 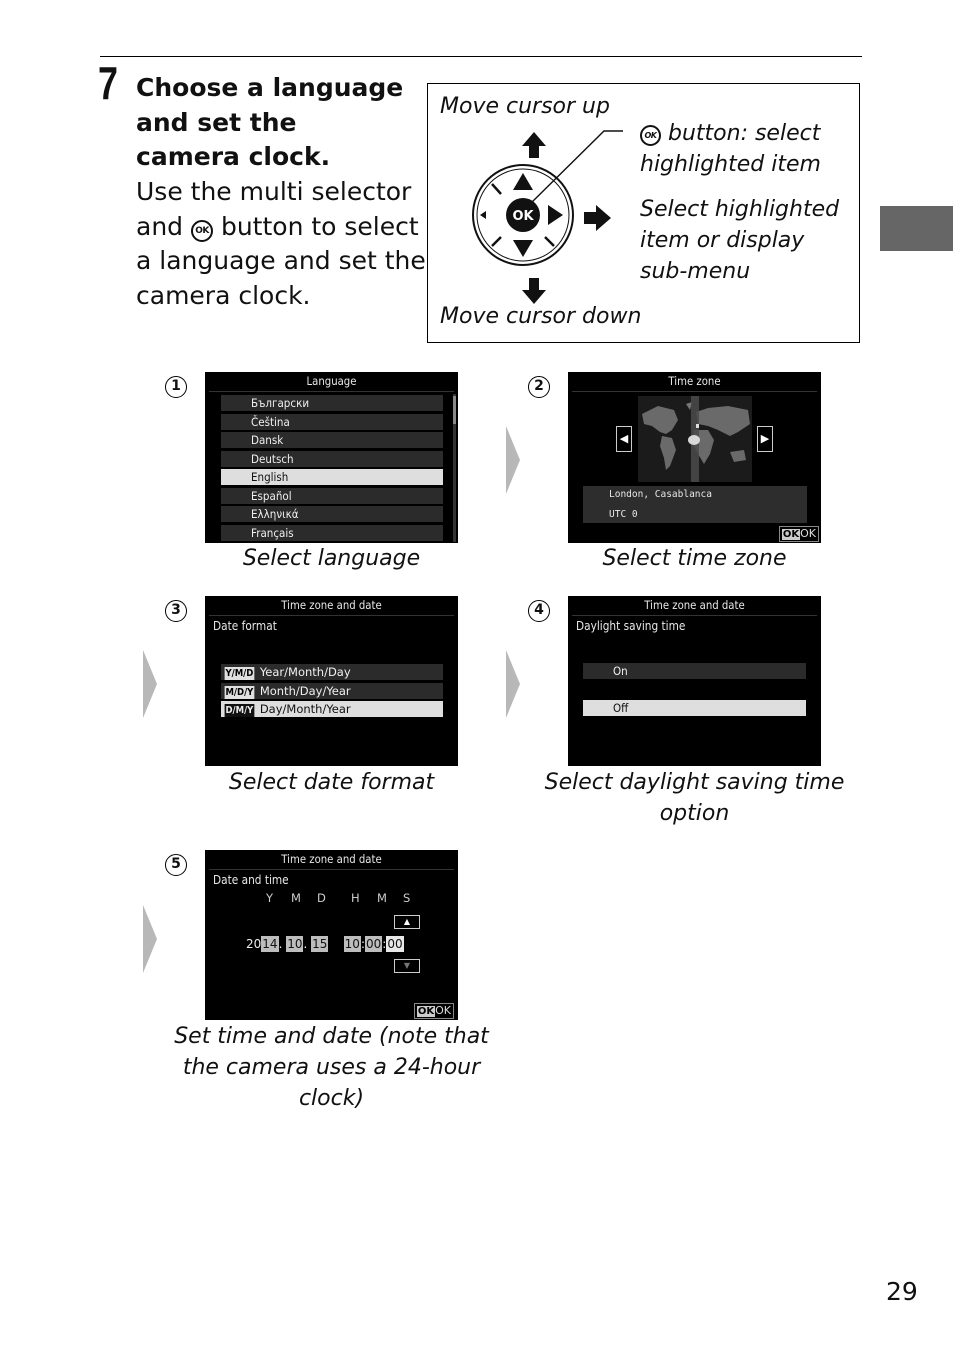 What do you see at coordinates (576, 167) in the screenshot?
I see `ok-leader-line` at bounding box center [576, 167].